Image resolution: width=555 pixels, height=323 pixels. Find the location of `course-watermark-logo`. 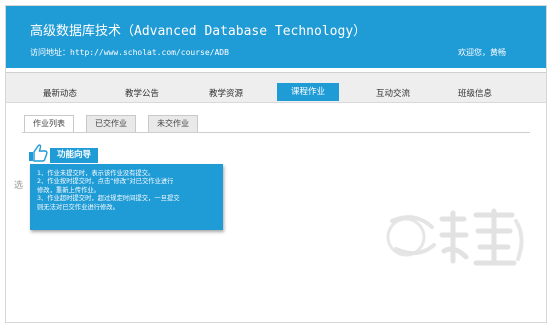

course-watermark-logo is located at coordinates (455, 237).